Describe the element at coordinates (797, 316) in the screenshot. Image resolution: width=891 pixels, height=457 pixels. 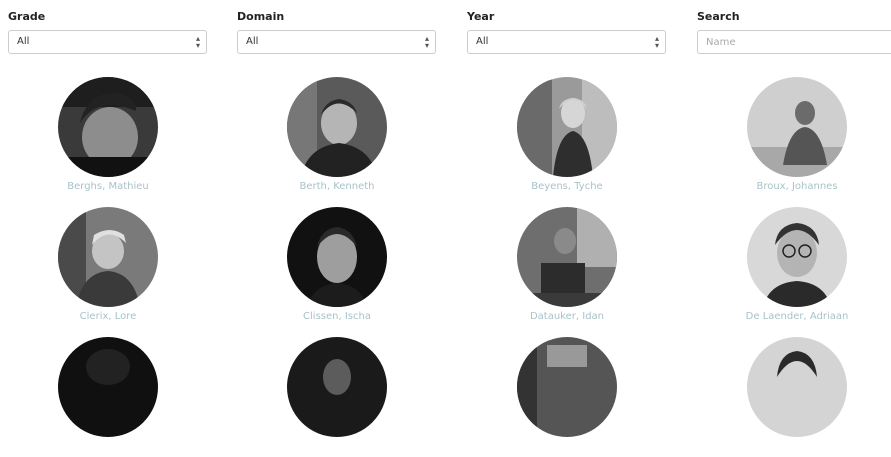
I see `student-name: De Laender, Adriaan` at that location.